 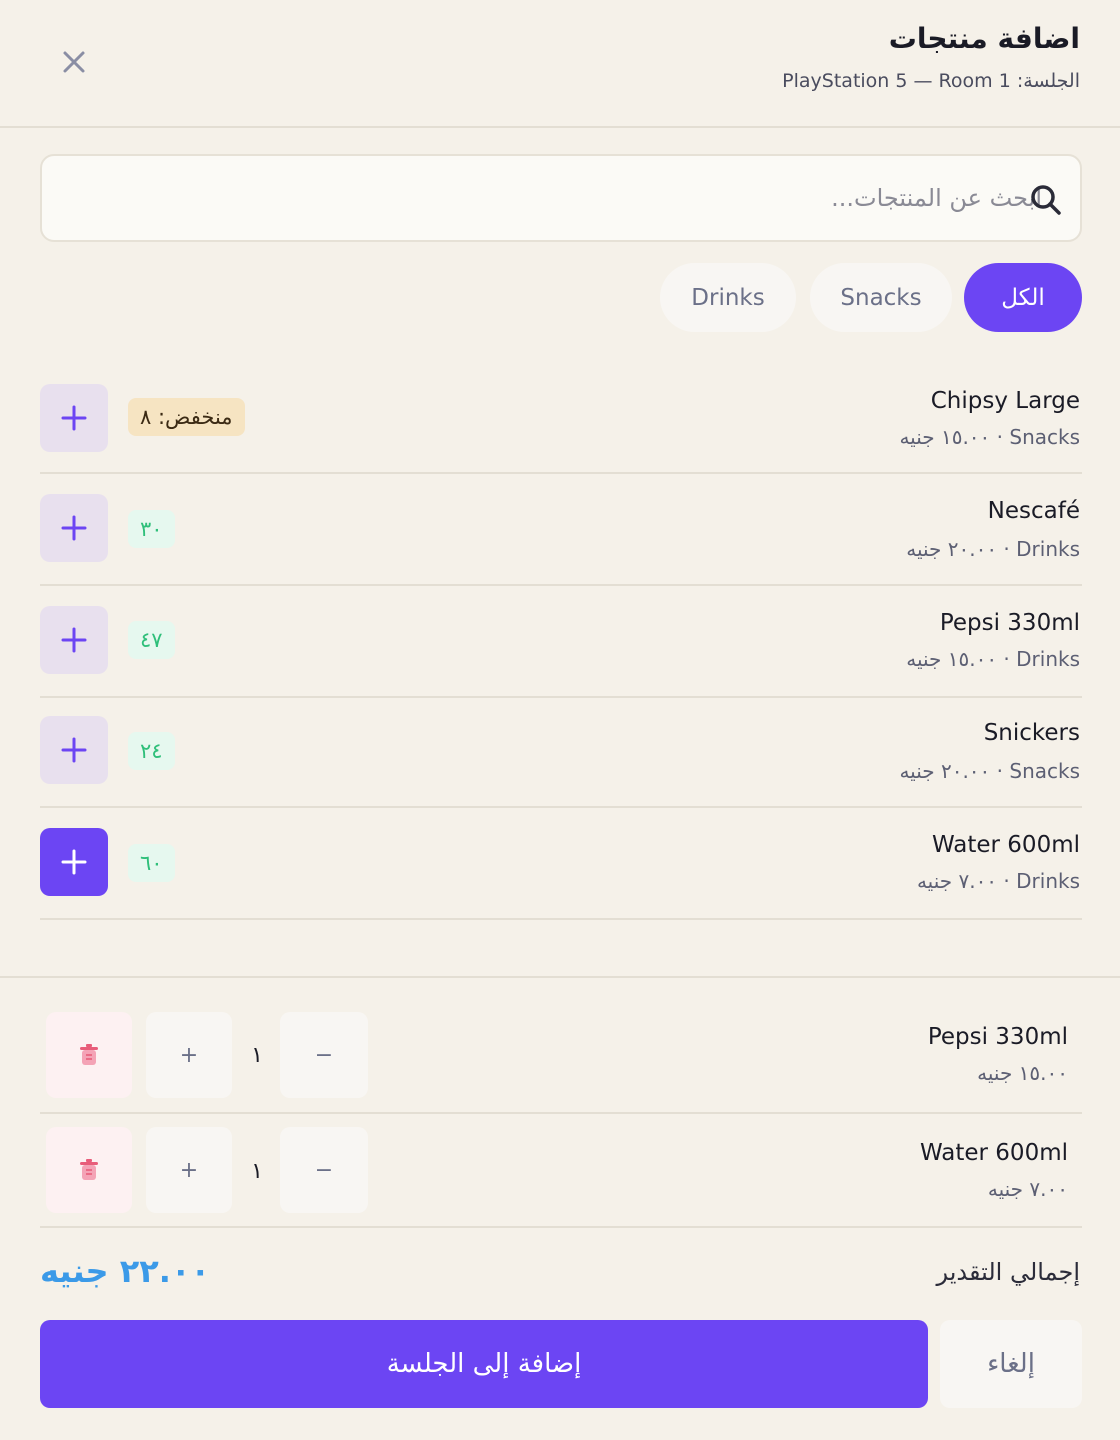 I want to click on product-meta: Snacks · ١٥.٠٠ جنيه, so click(x=989, y=437).